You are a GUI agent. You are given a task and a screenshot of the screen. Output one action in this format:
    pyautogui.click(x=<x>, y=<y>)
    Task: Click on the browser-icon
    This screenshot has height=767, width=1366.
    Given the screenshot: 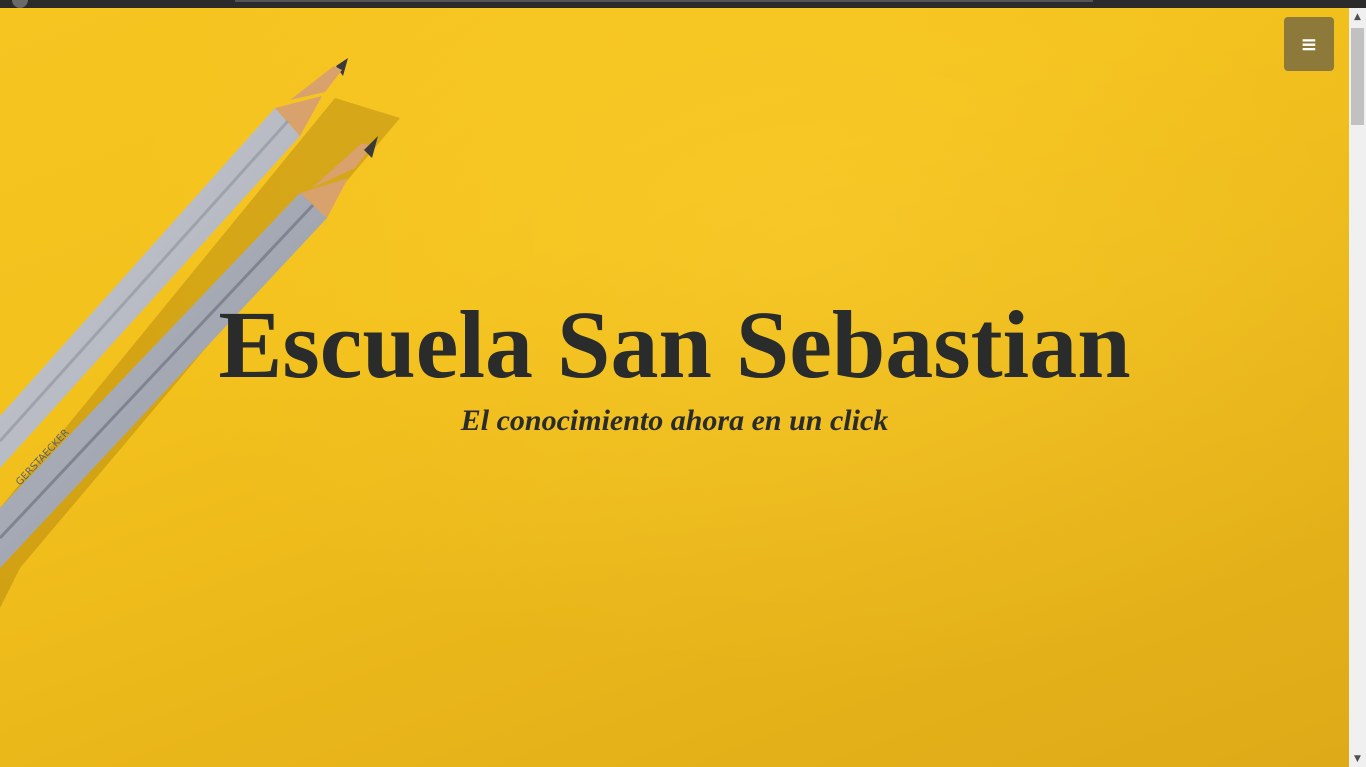 What is the action you would take?
    pyautogui.click(x=20, y=4)
    